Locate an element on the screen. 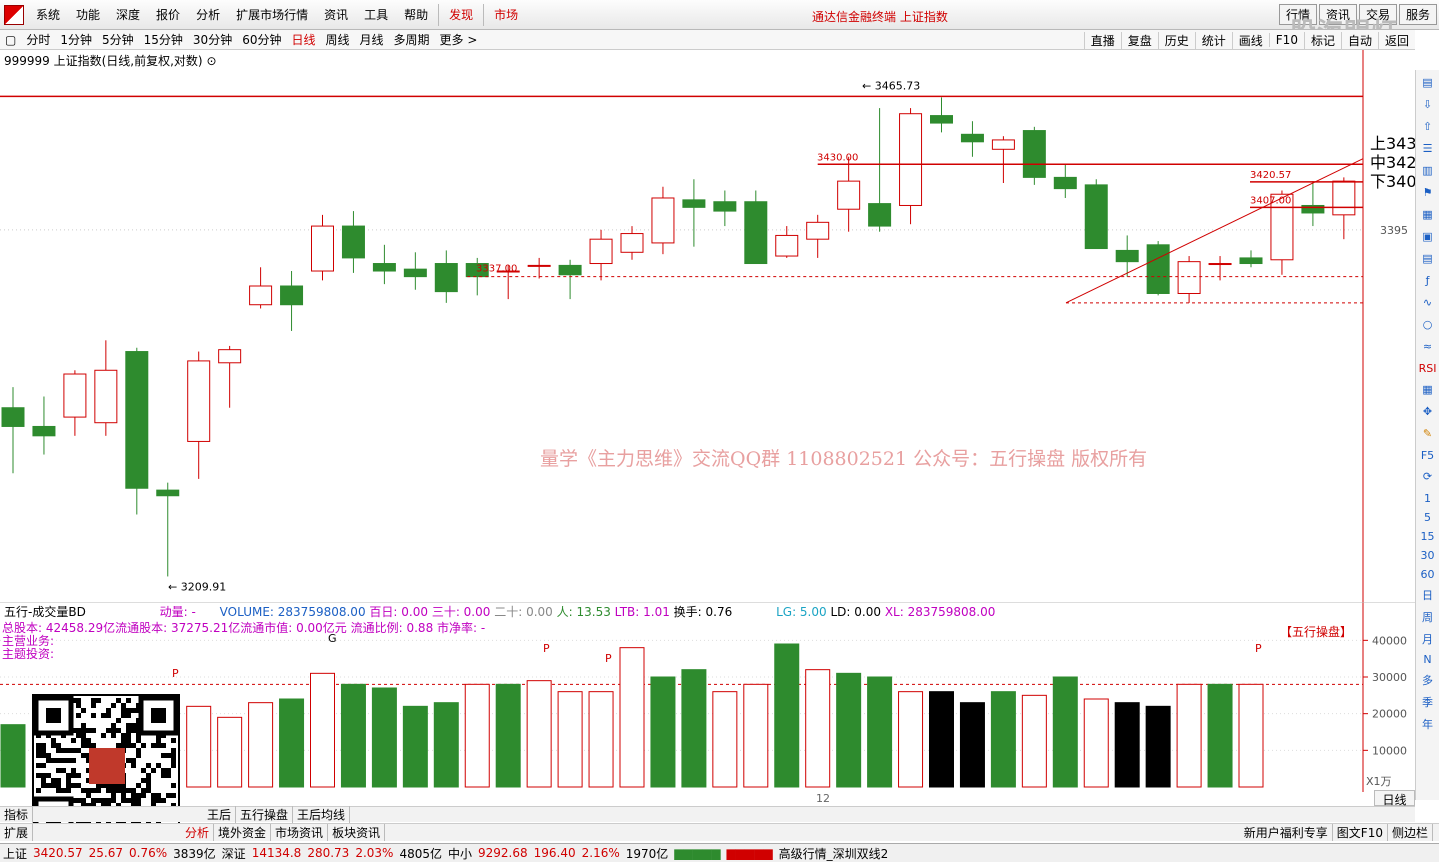 Image resolution: width=1439 pixels, height=862 pixels. tab-market-news: 市场资讯 is located at coordinates (300, 832).